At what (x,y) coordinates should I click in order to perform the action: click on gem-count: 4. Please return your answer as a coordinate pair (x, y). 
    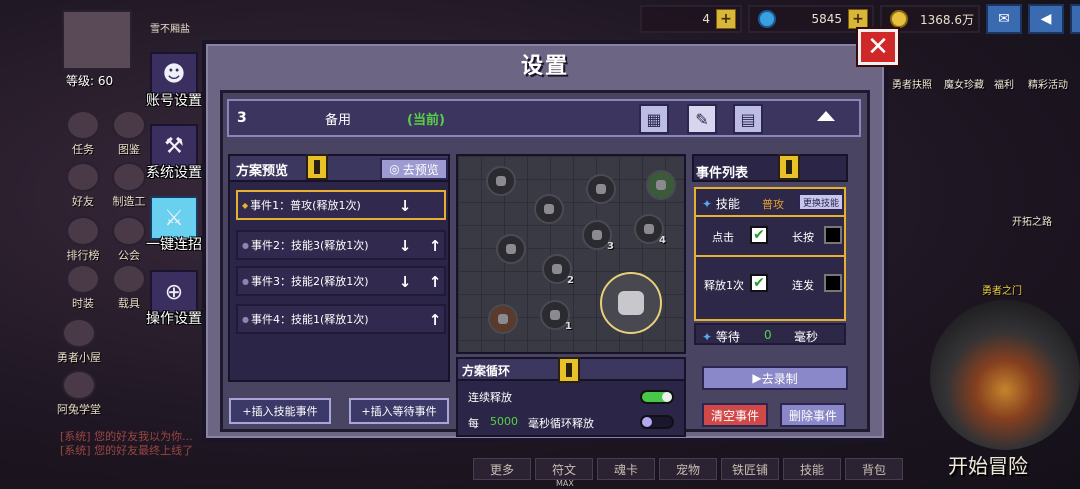
    Looking at the image, I should click on (706, 19).